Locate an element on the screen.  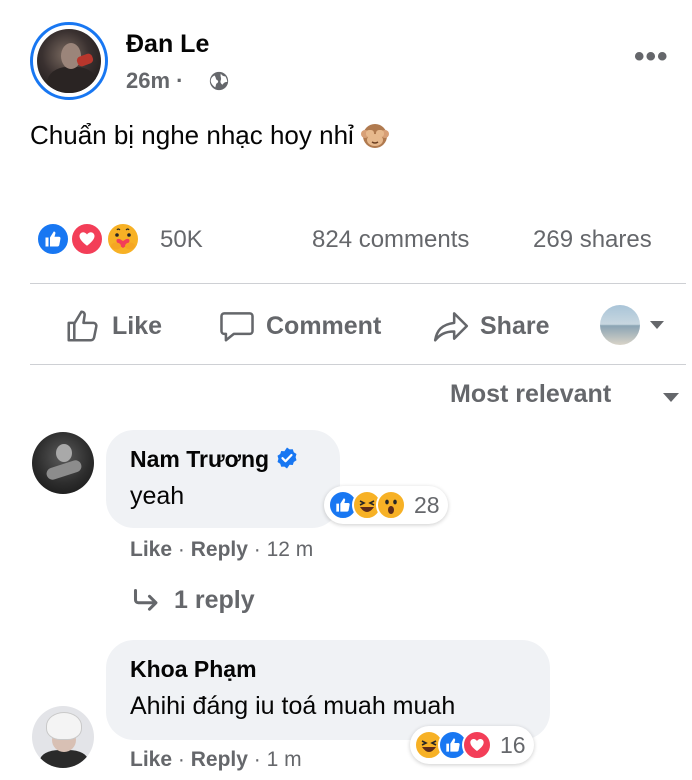
commenter-name-text: Nam Trương is located at coordinates (199, 459).